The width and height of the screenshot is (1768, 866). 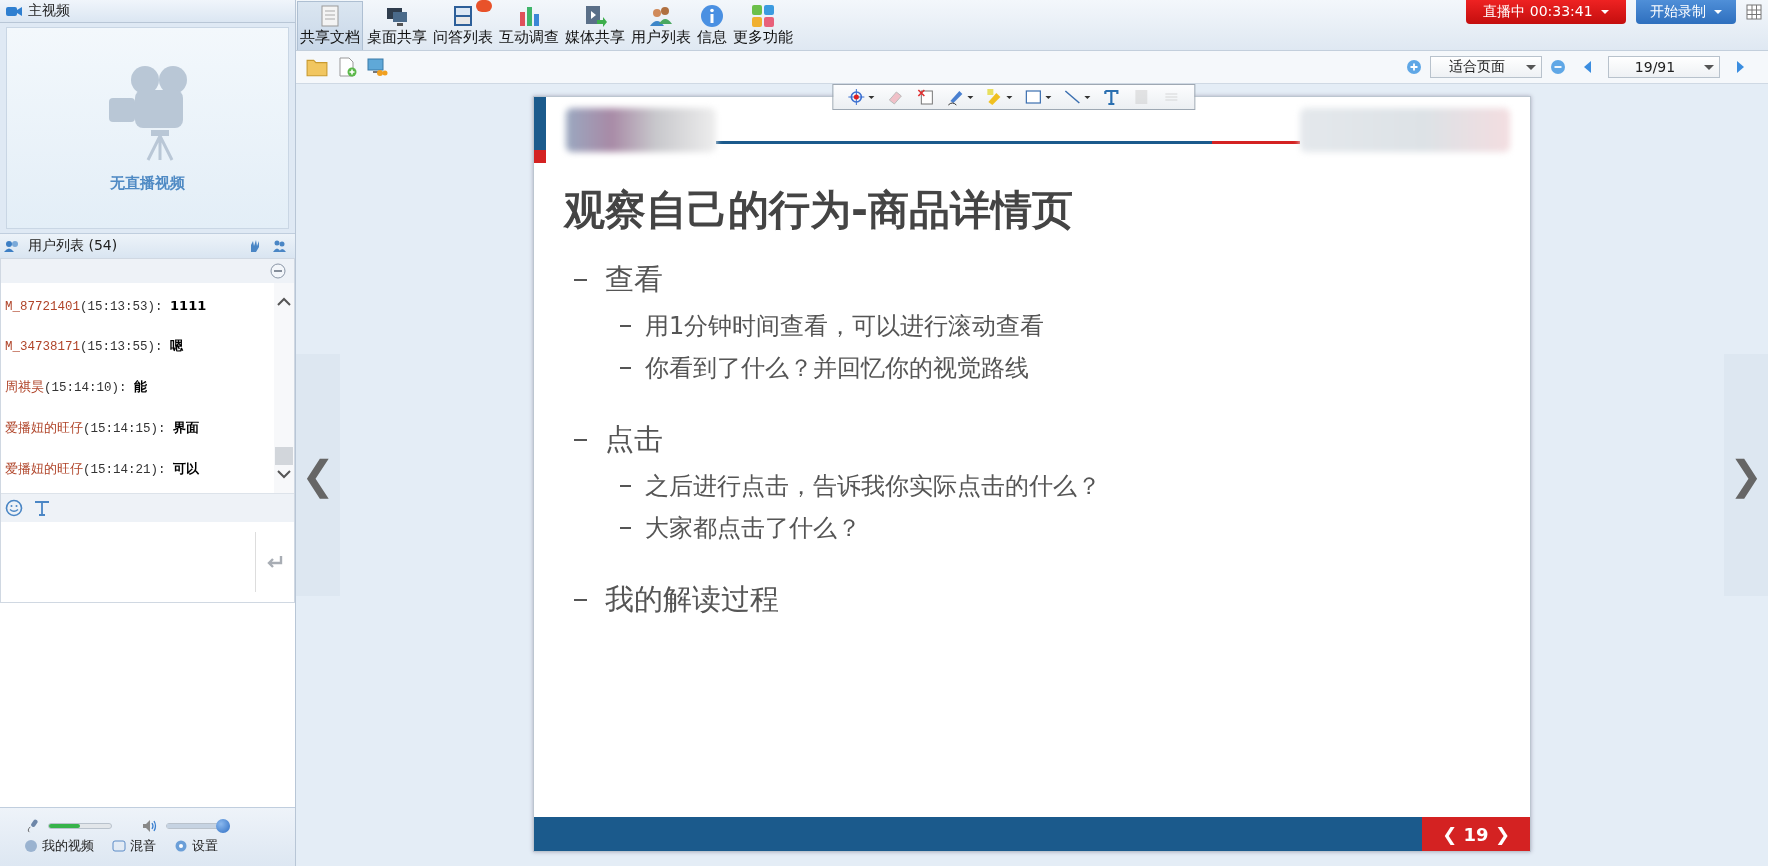 What do you see at coordinates (712, 16) in the screenshot?
I see `info-icon` at bounding box center [712, 16].